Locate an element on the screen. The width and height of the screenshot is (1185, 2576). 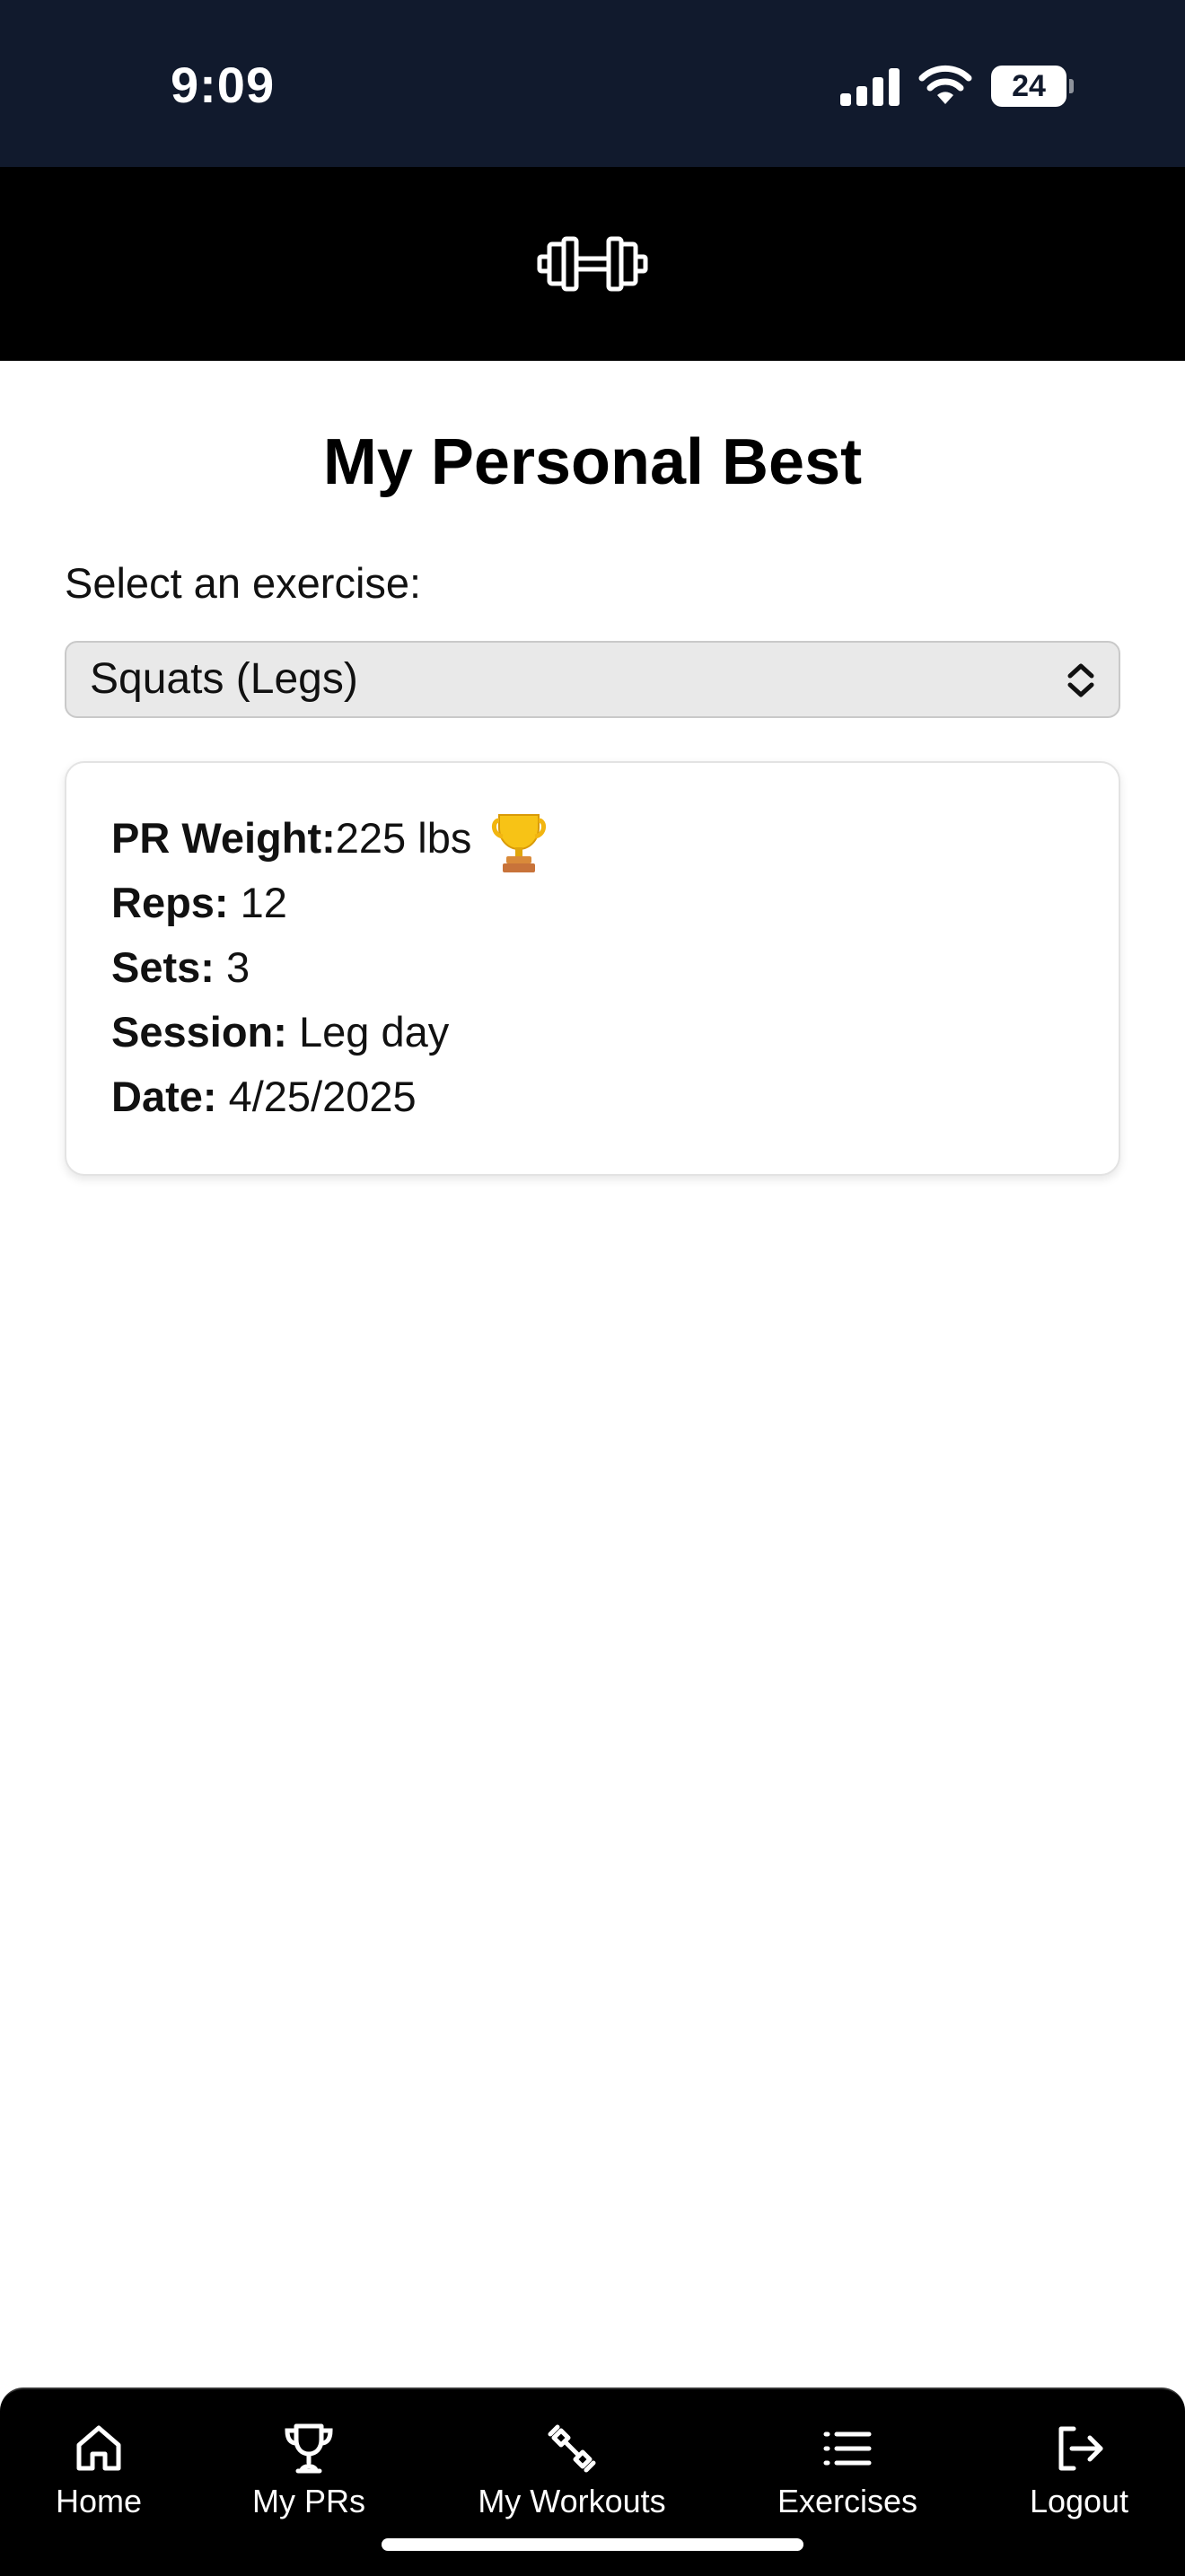
wifi-icon is located at coordinates (945, 84).